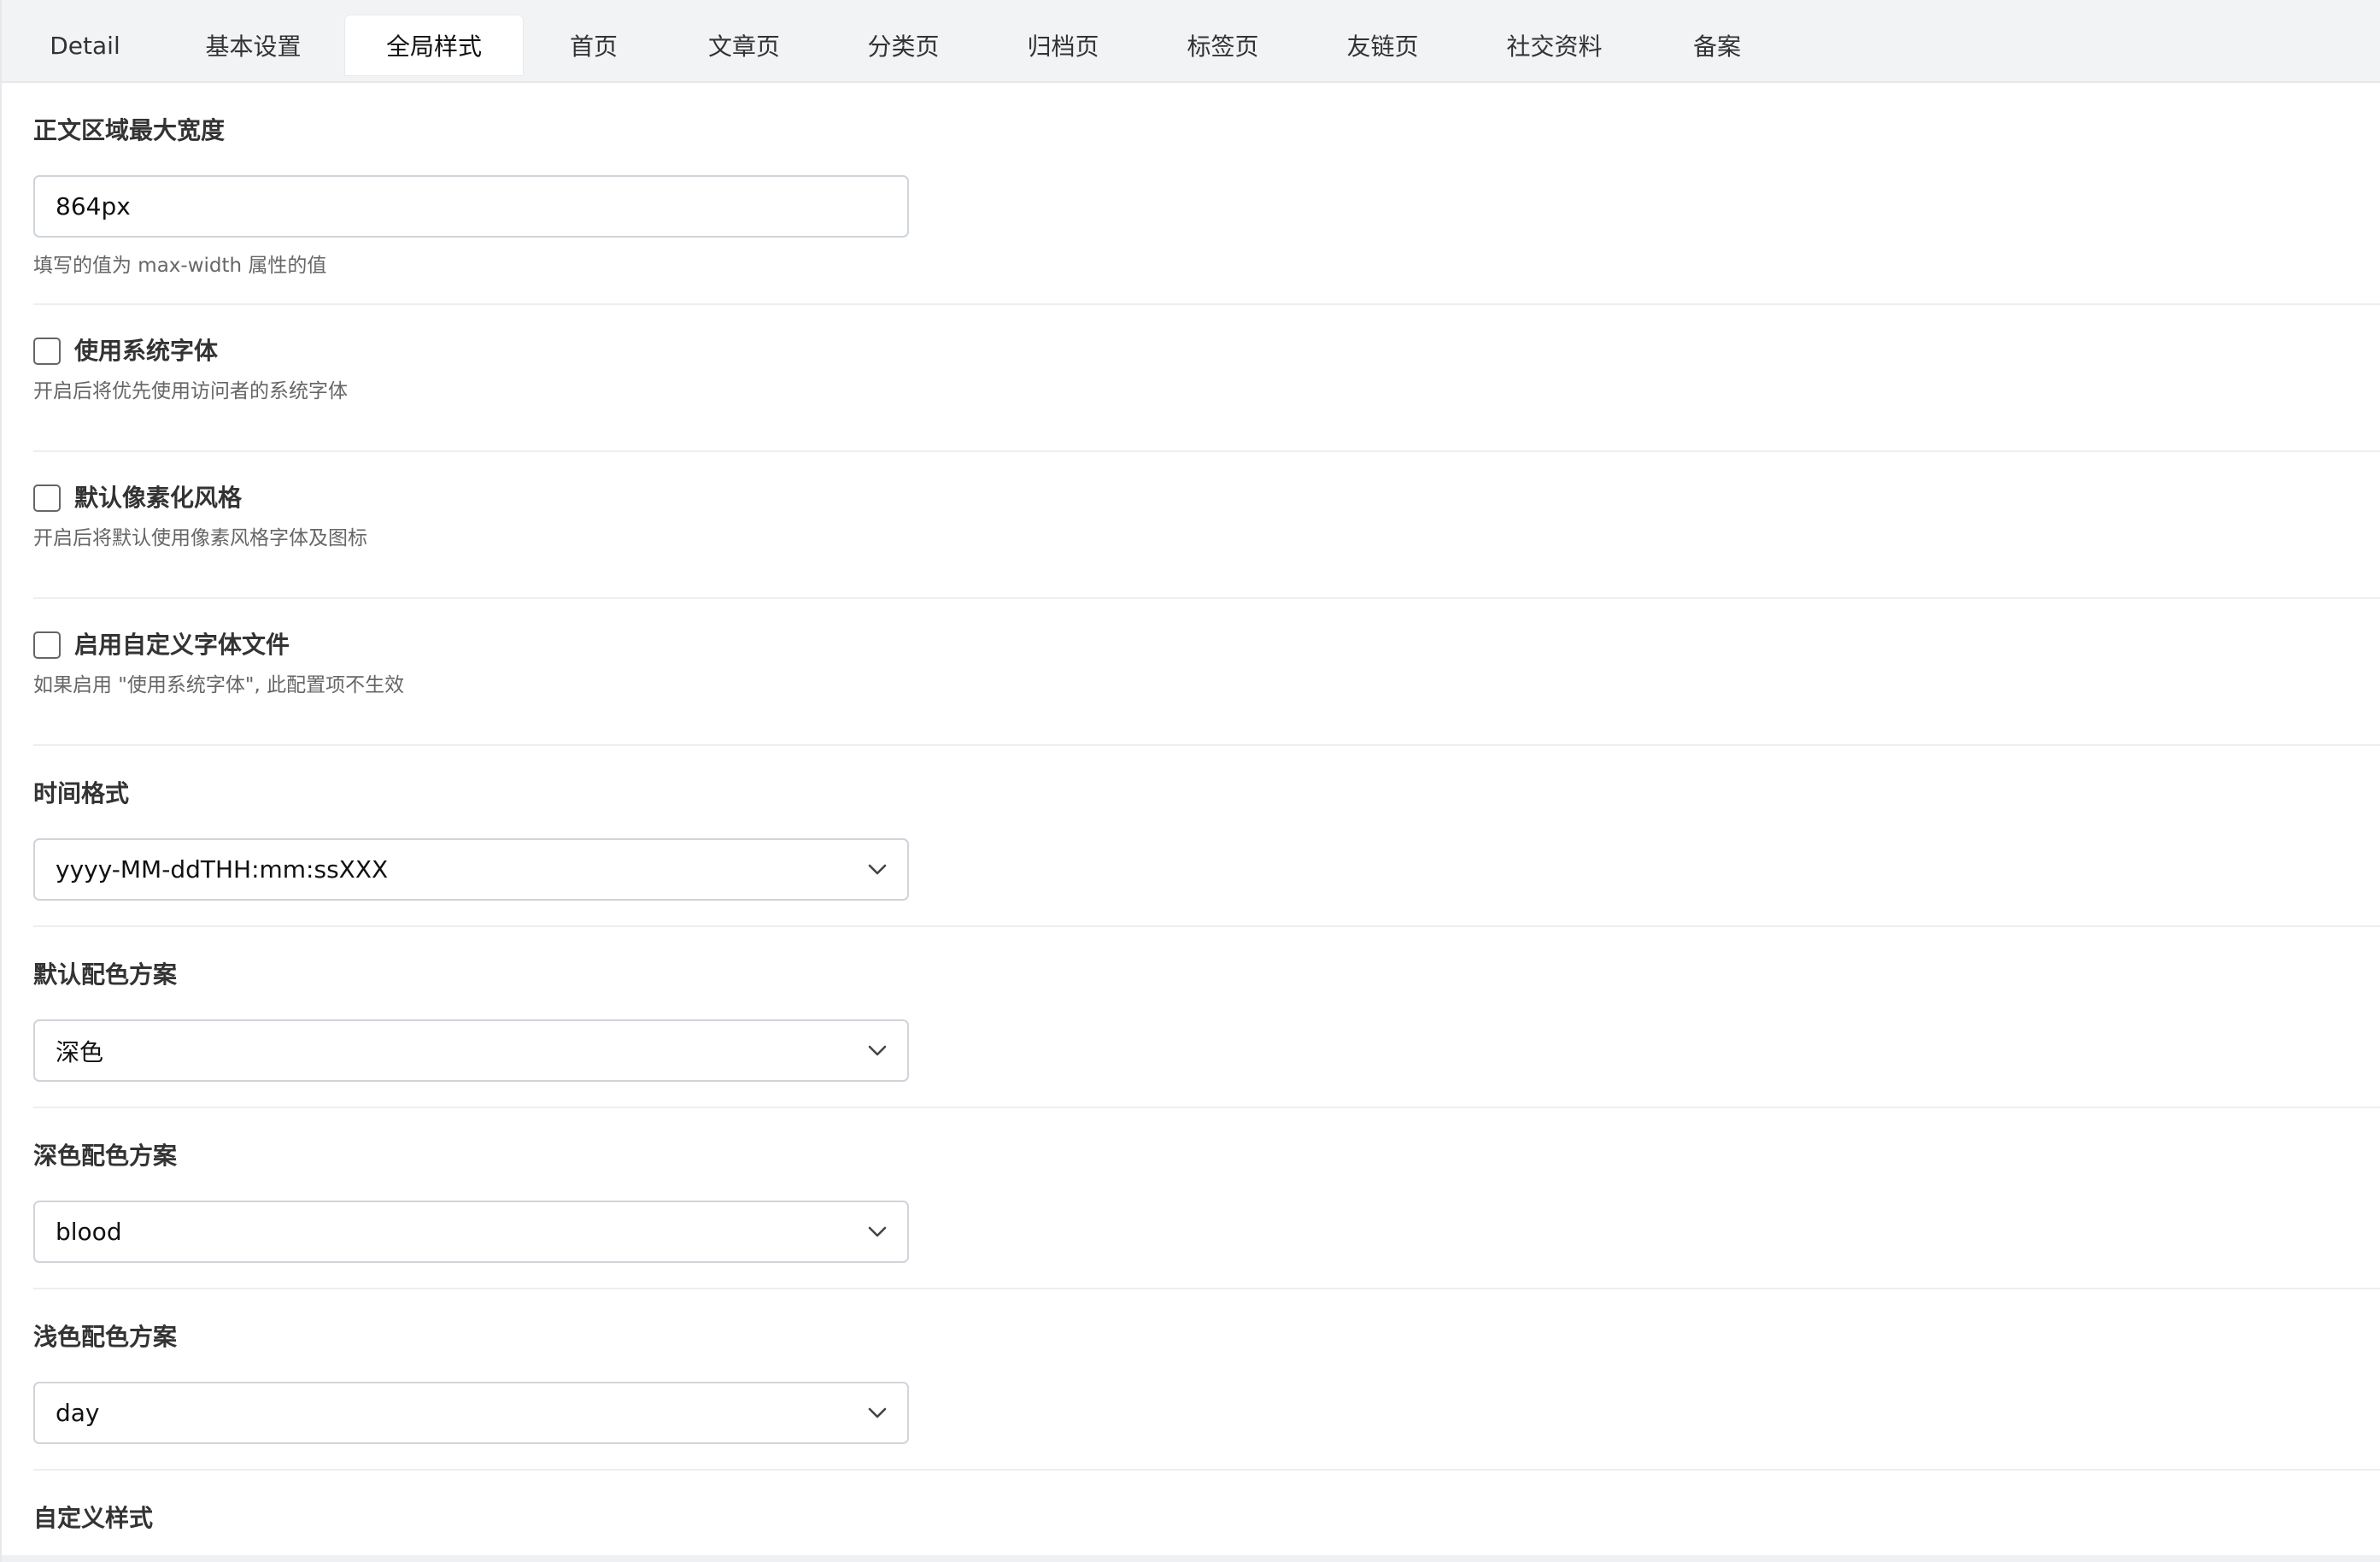 Image resolution: width=2380 pixels, height=1562 pixels. What do you see at coordinates (471, 206) in the screenshot?
I see `max-width-input` at bounding box center [471, 206].